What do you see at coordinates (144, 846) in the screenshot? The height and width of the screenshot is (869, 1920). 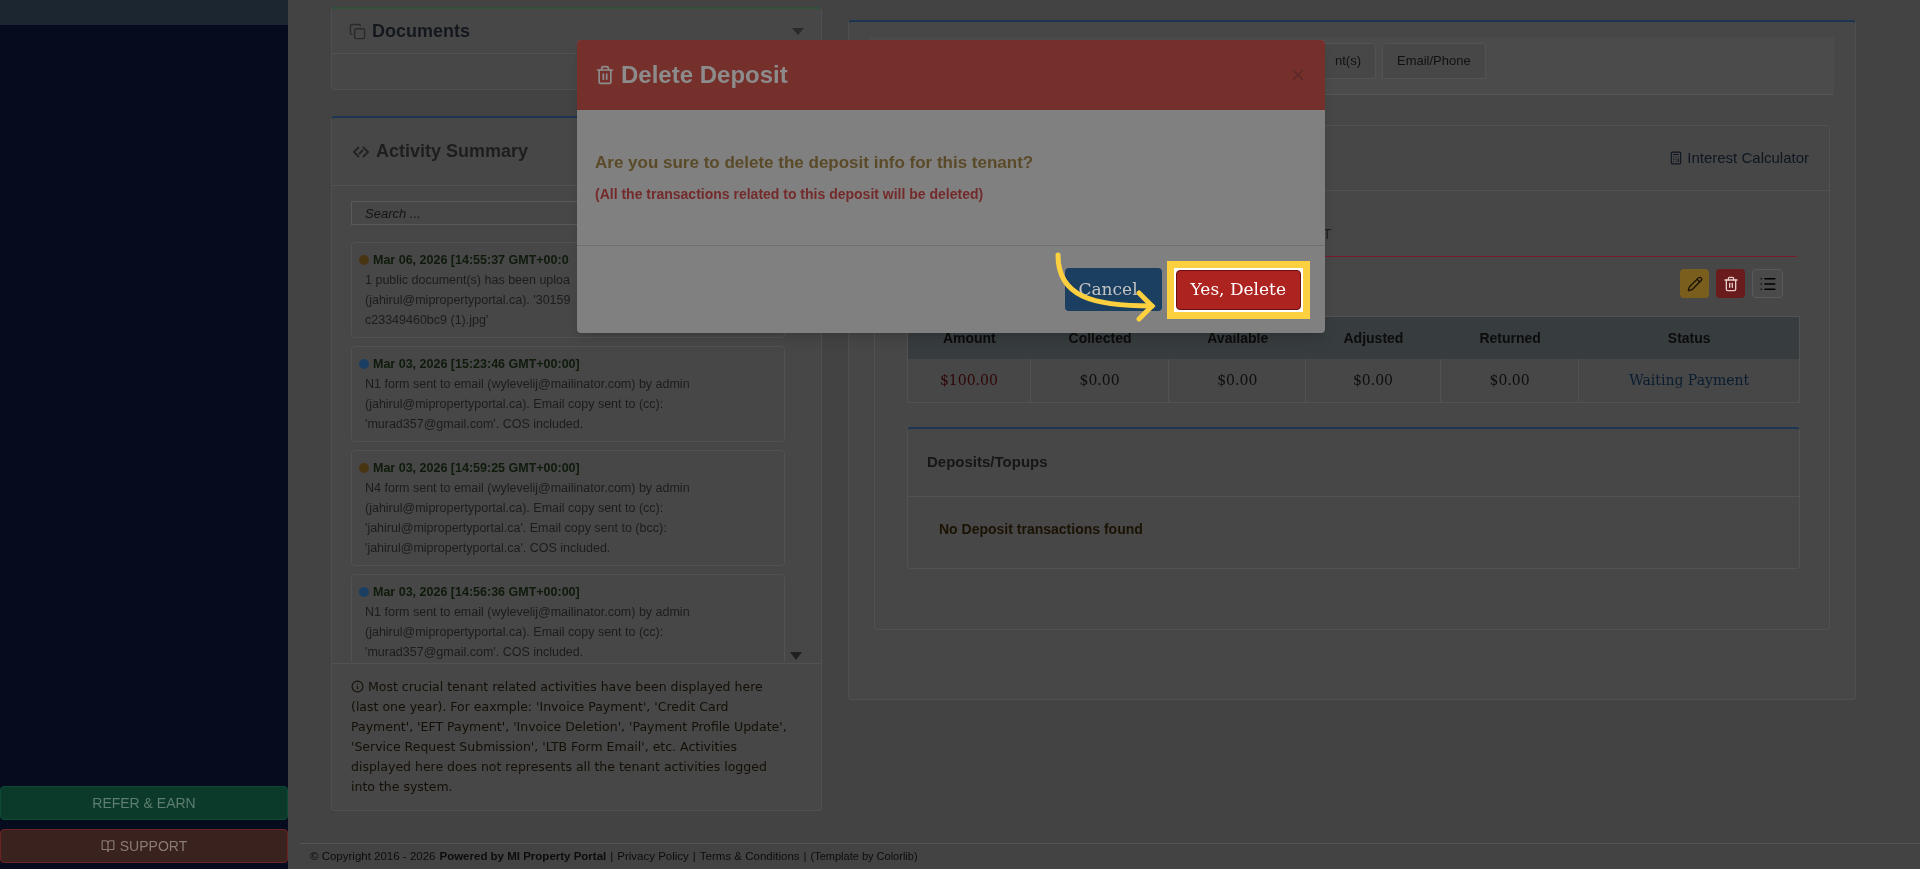 I see `support-button: SUPPORT` at bounding box center [144, 846].